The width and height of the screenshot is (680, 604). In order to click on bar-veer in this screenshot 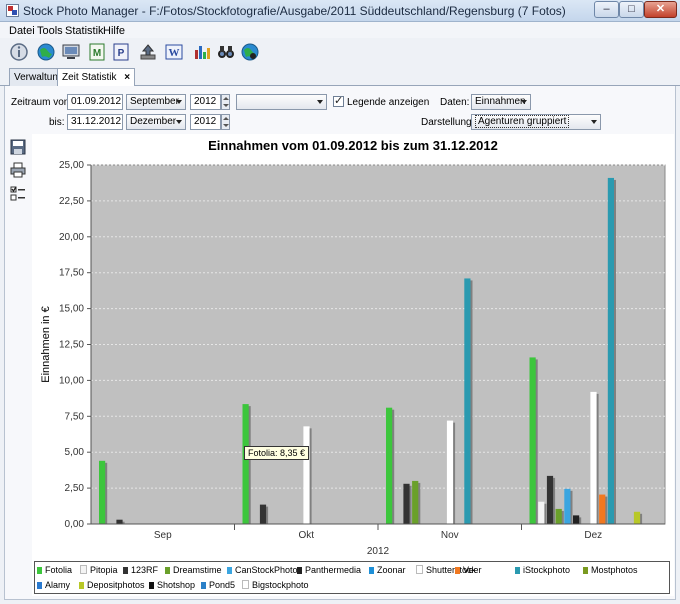, I will do `click(602, 509)`.